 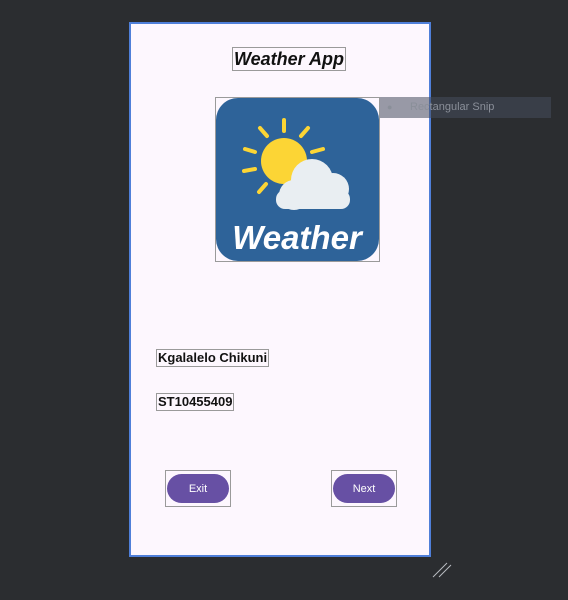 What do you see at coordinates (452, 107) in the screenshot?
I see `snip-label: Rectangular Snip` at bounding box center [452, 107].